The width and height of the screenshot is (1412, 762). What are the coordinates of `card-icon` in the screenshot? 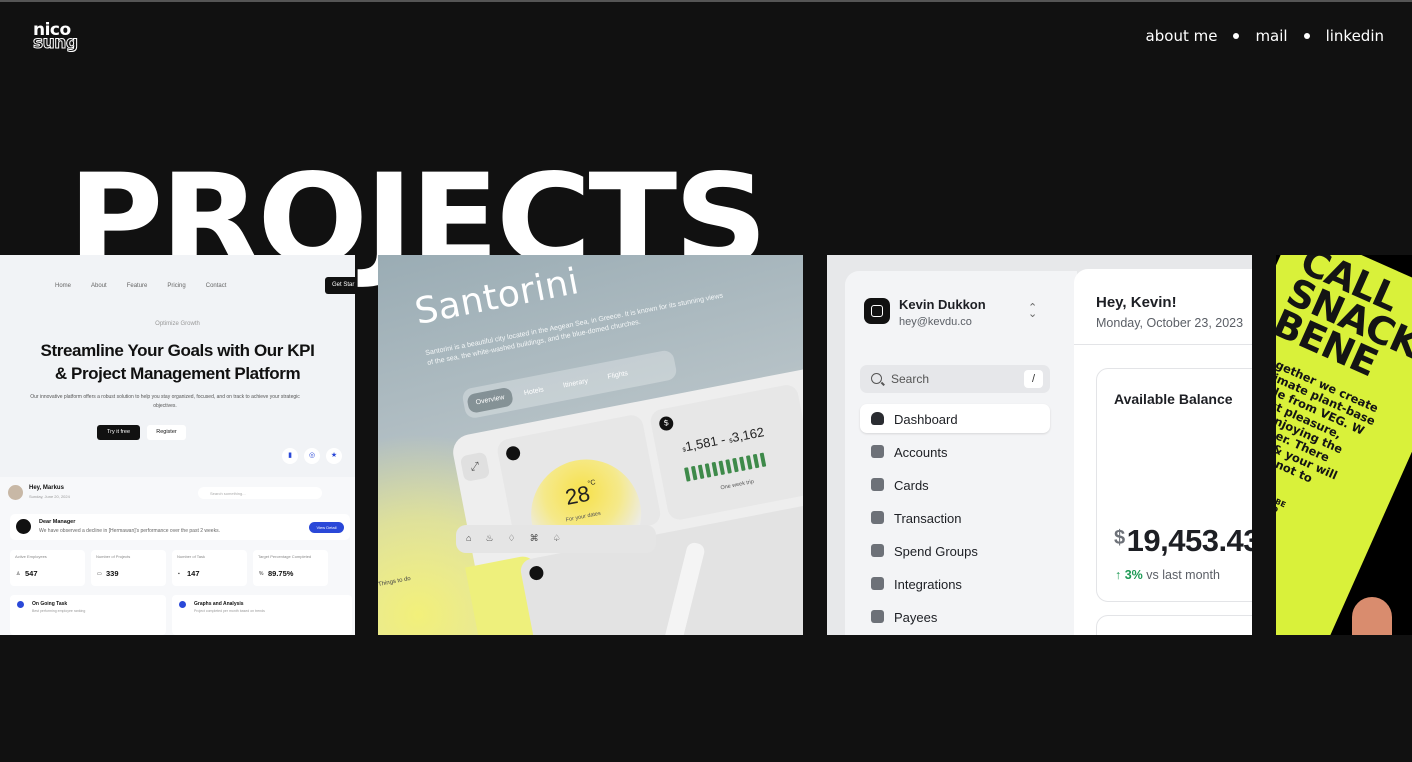 It's located at (877, 484).